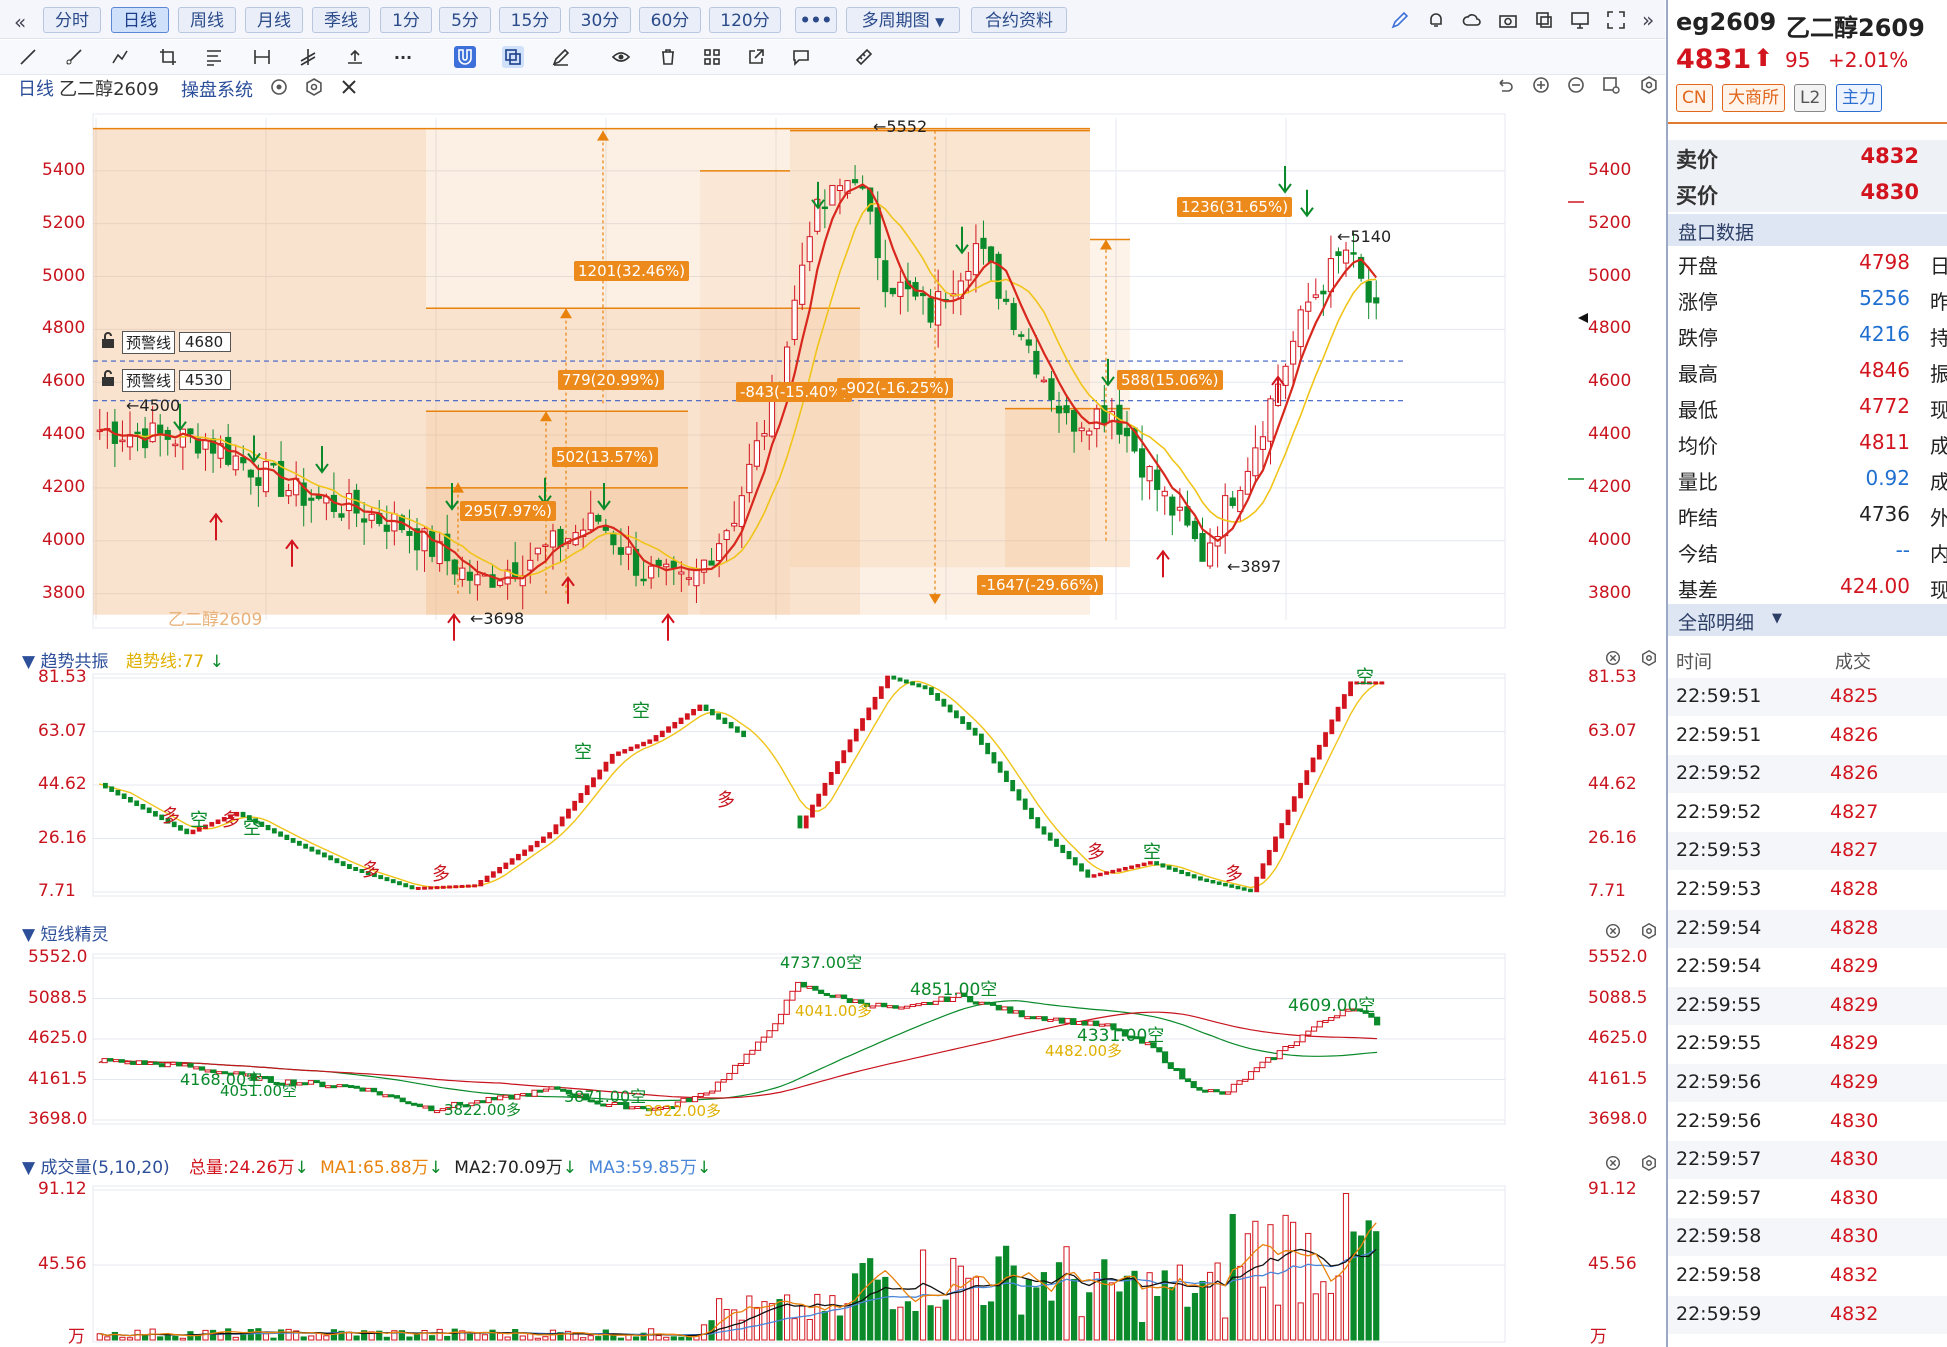 This screenshot has height=1347, width=1947. Describe the element at coordinates (1648, 20) in the screenshot. I see `double-chevron-right-icon: »` at that location.